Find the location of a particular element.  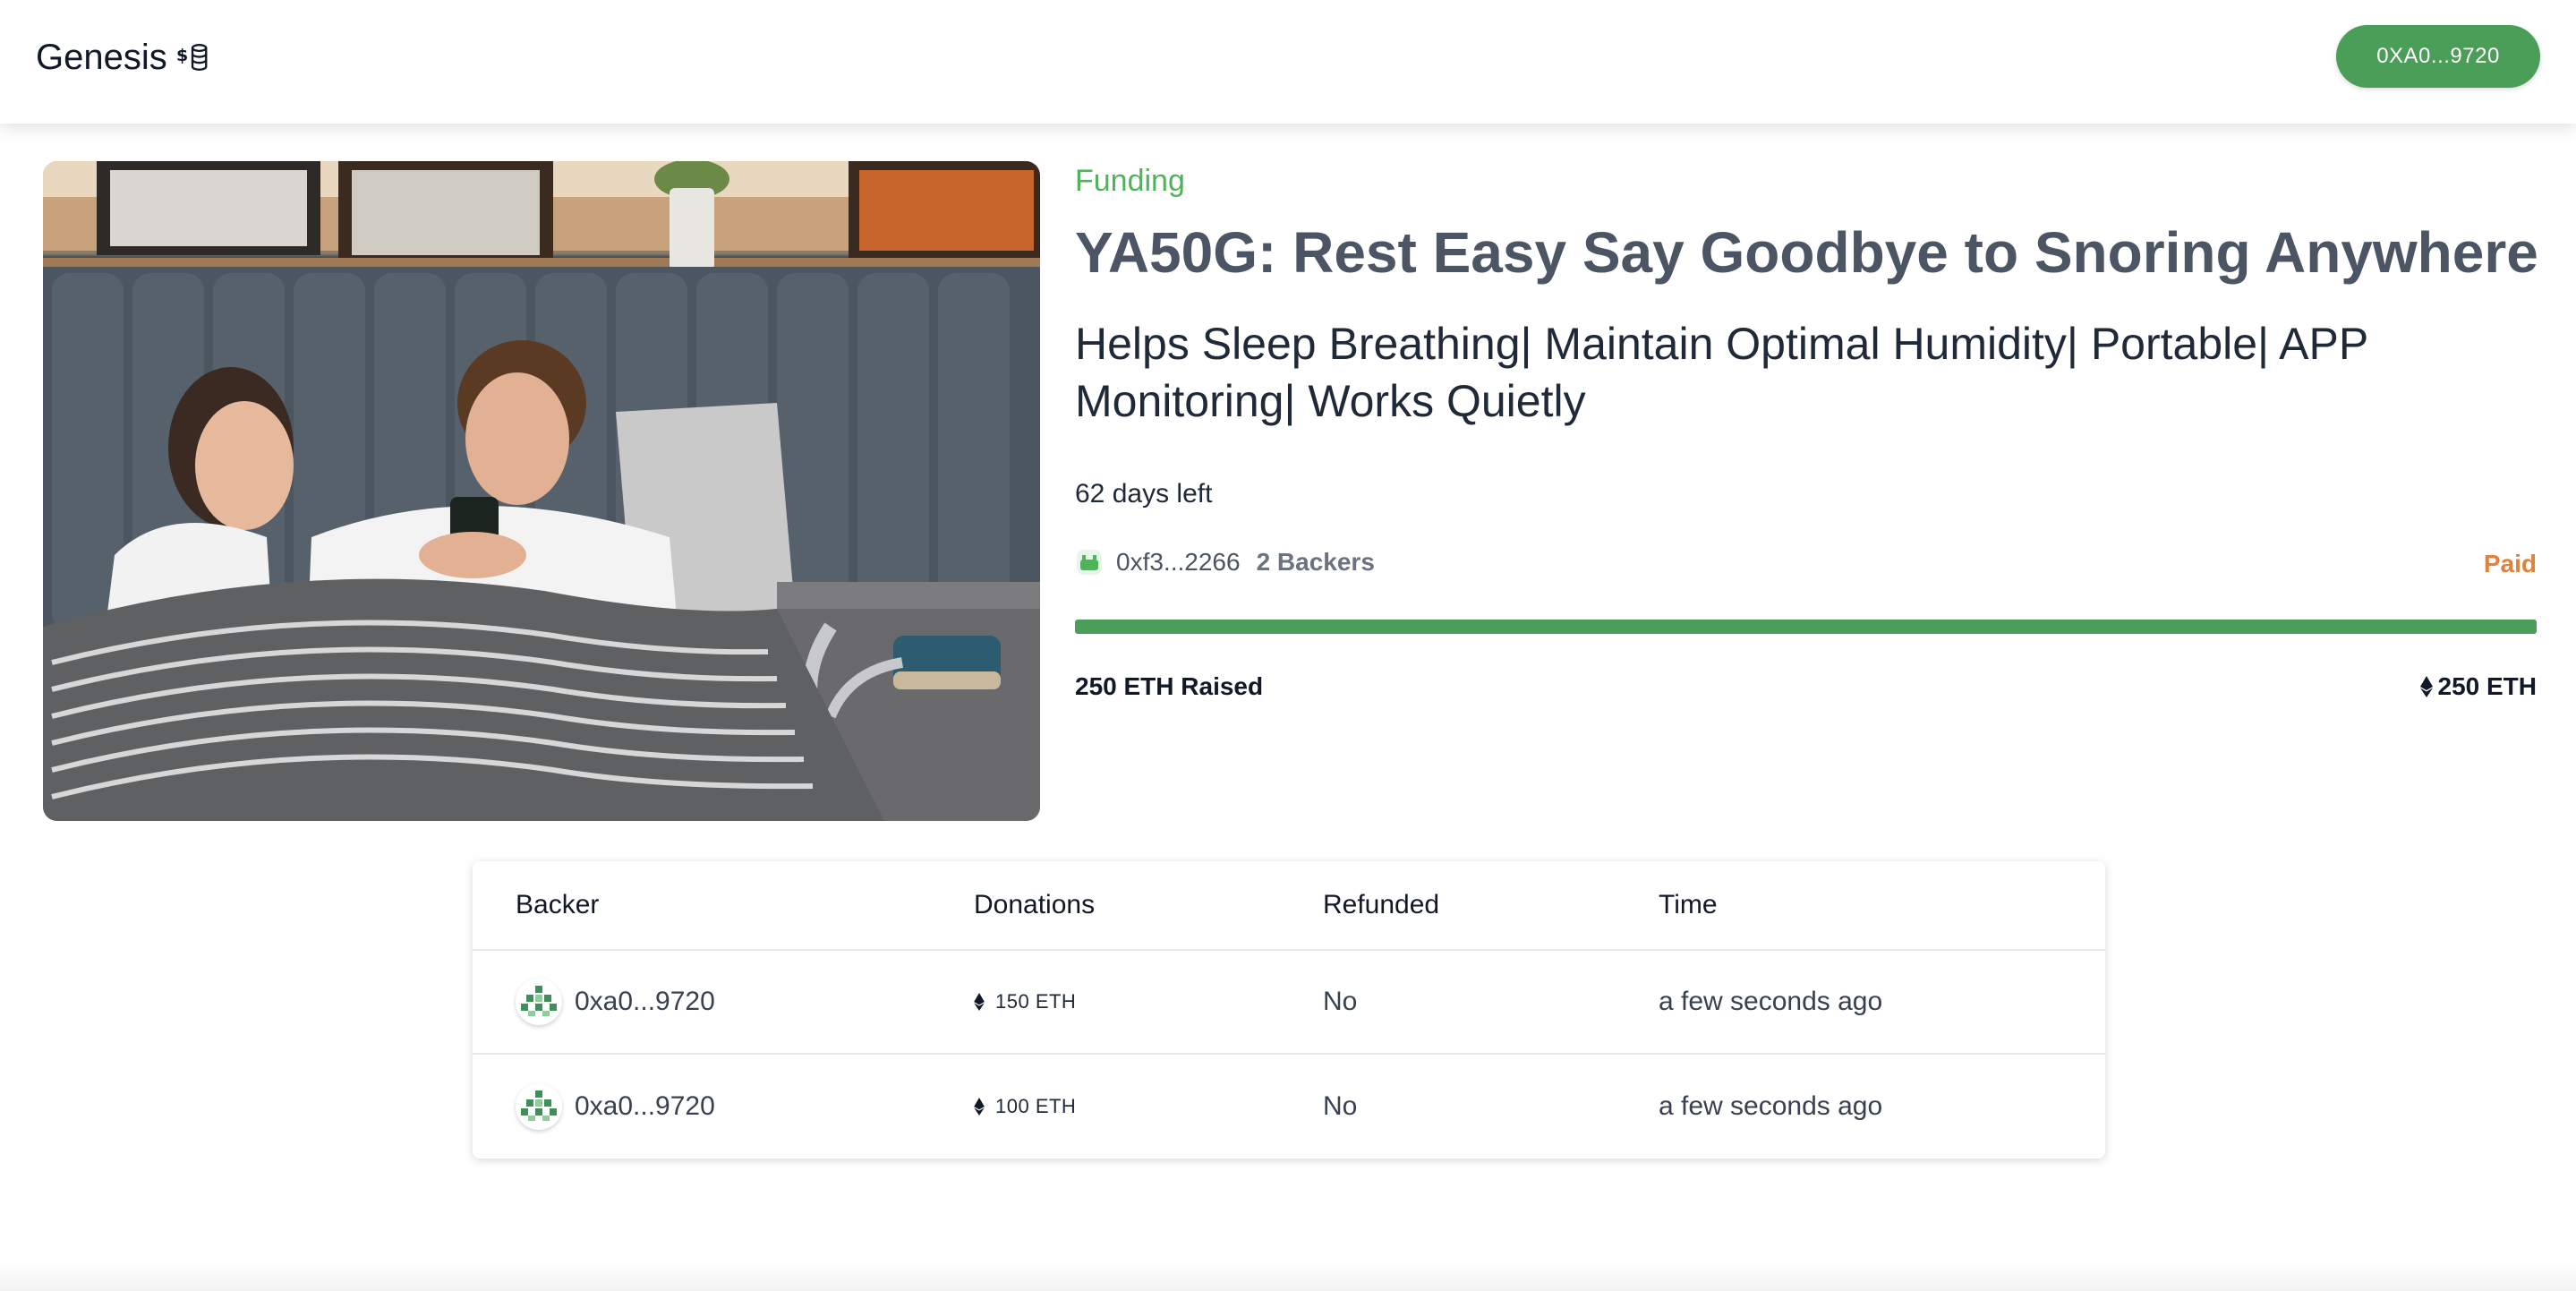

app-name: Genesis is located at coordinates (101, 57).